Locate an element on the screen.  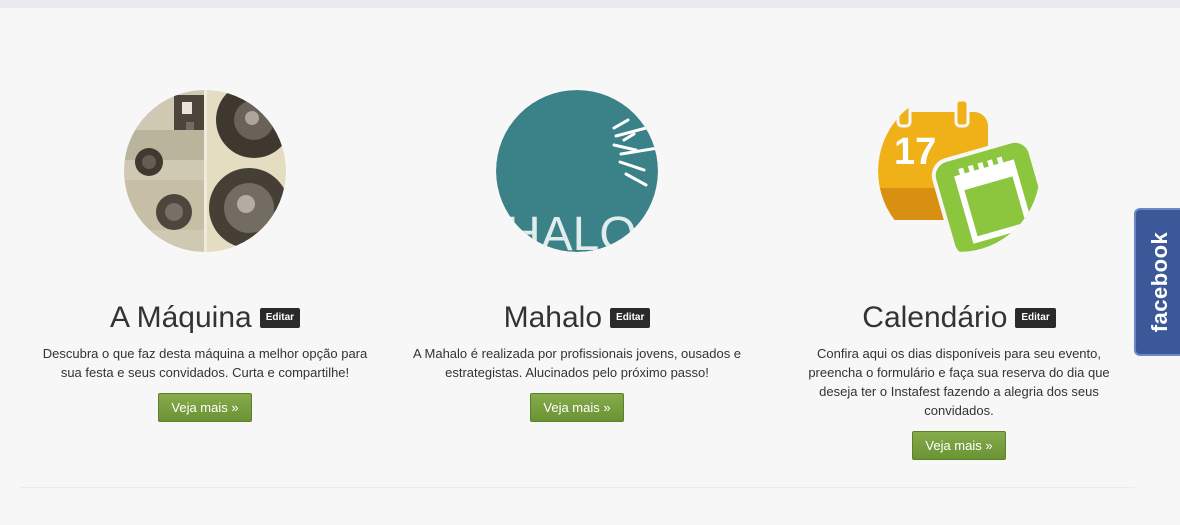
feature-title: Calendário is located at coordinates (935, 317).